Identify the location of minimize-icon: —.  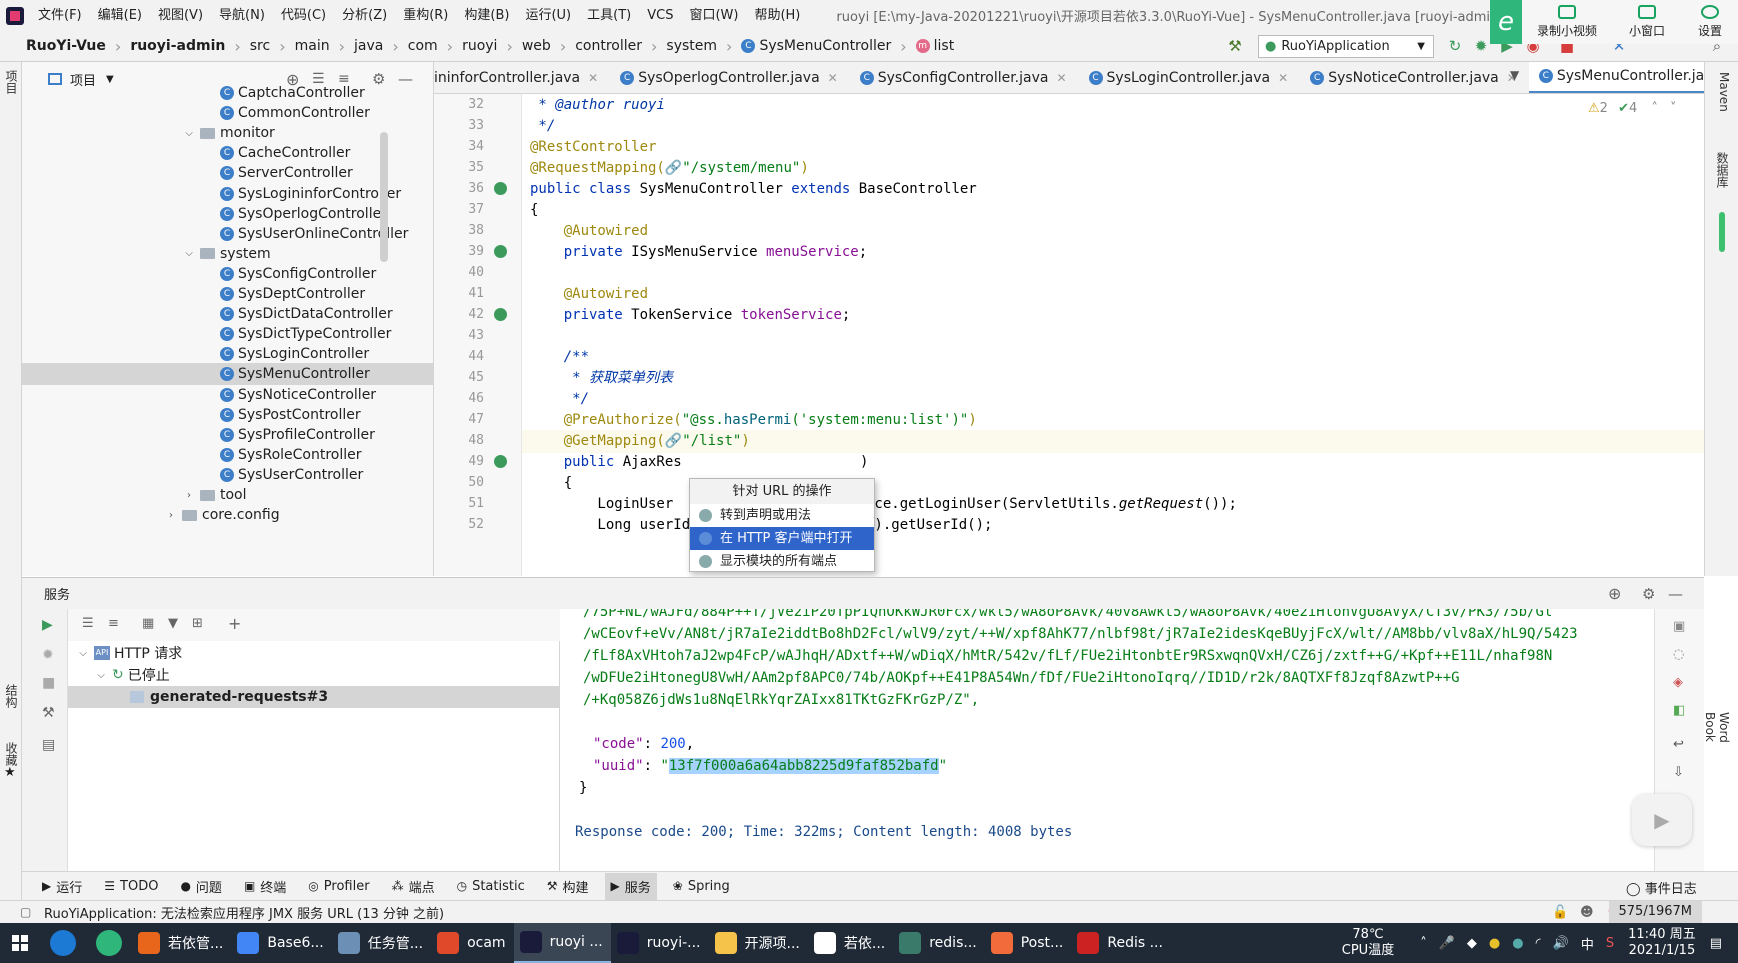
(1675, 594).